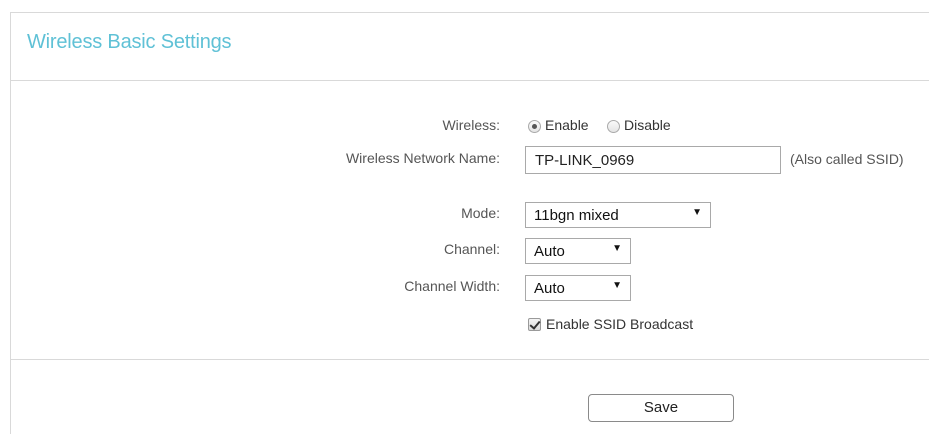 The width and height of the screenshot is (929, 434). I want to click on mode-select: 11bgn mixed ▼, so click(618, 215).